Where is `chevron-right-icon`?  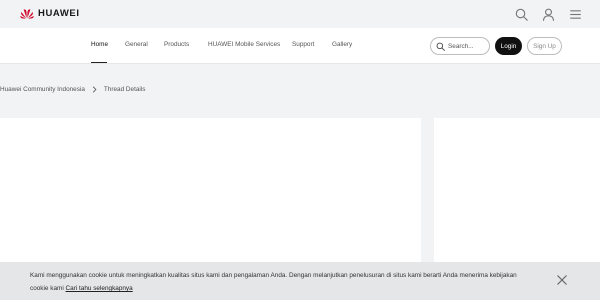 chevron-right-icon is located at coordinates (94, 89).